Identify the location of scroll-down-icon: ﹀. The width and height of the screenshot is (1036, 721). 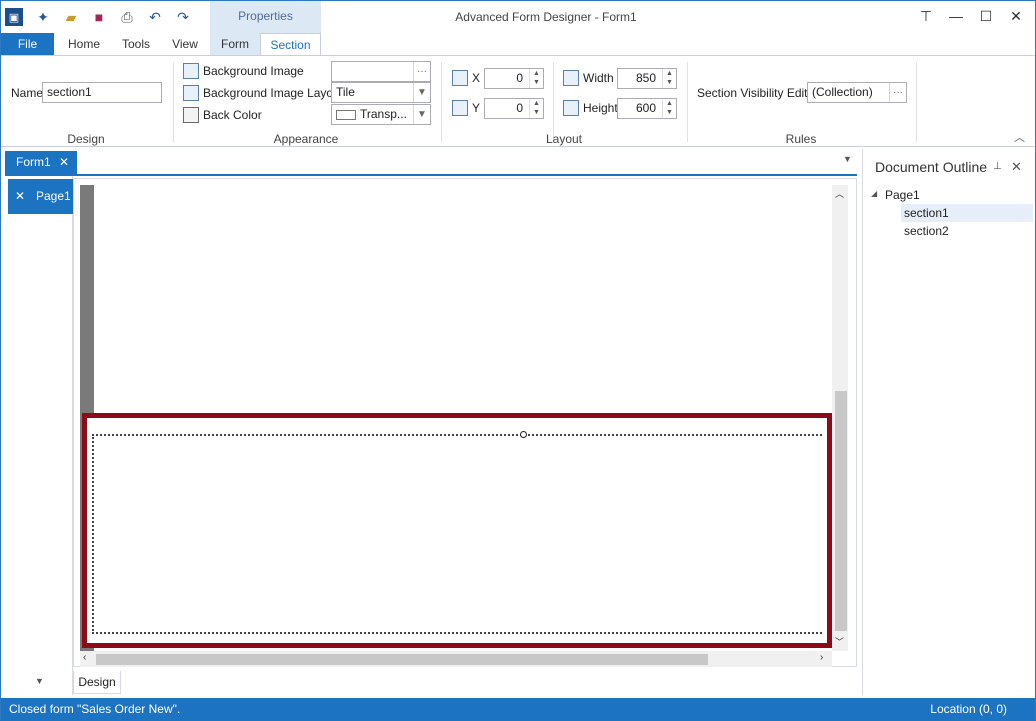
(839, 641).